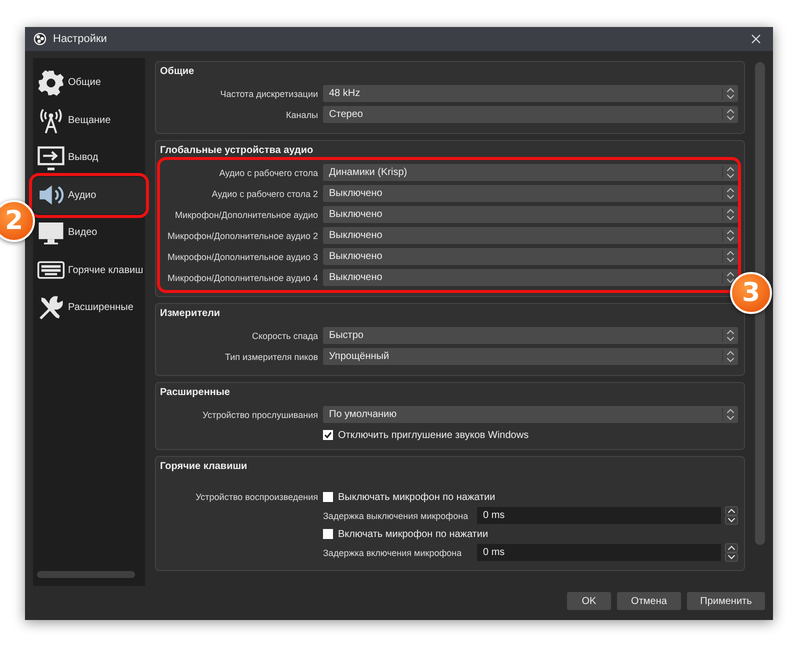 This screenshot has height=646, width=800. Describe the element at coordinates (89, 157) in the screenshot. I see `sidebar-item: Вывод` at that location.